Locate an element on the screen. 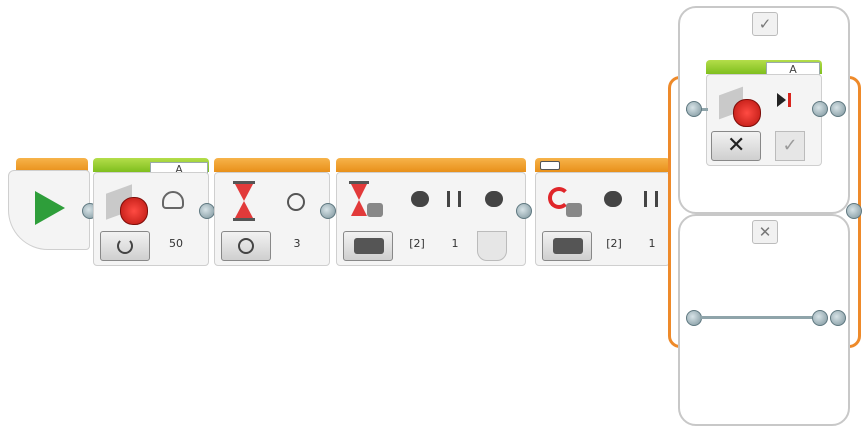 The image size is (865, 428). case-true-plug-in is located at coordinates (694, 109).